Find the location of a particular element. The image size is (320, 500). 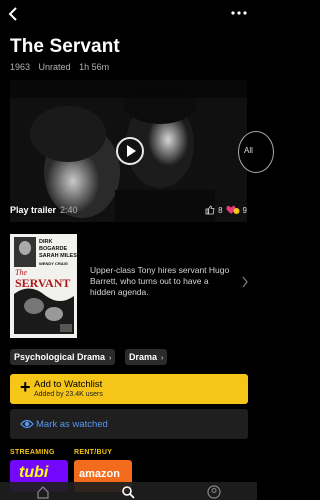

top-bar is located at coordinates (128, 15).